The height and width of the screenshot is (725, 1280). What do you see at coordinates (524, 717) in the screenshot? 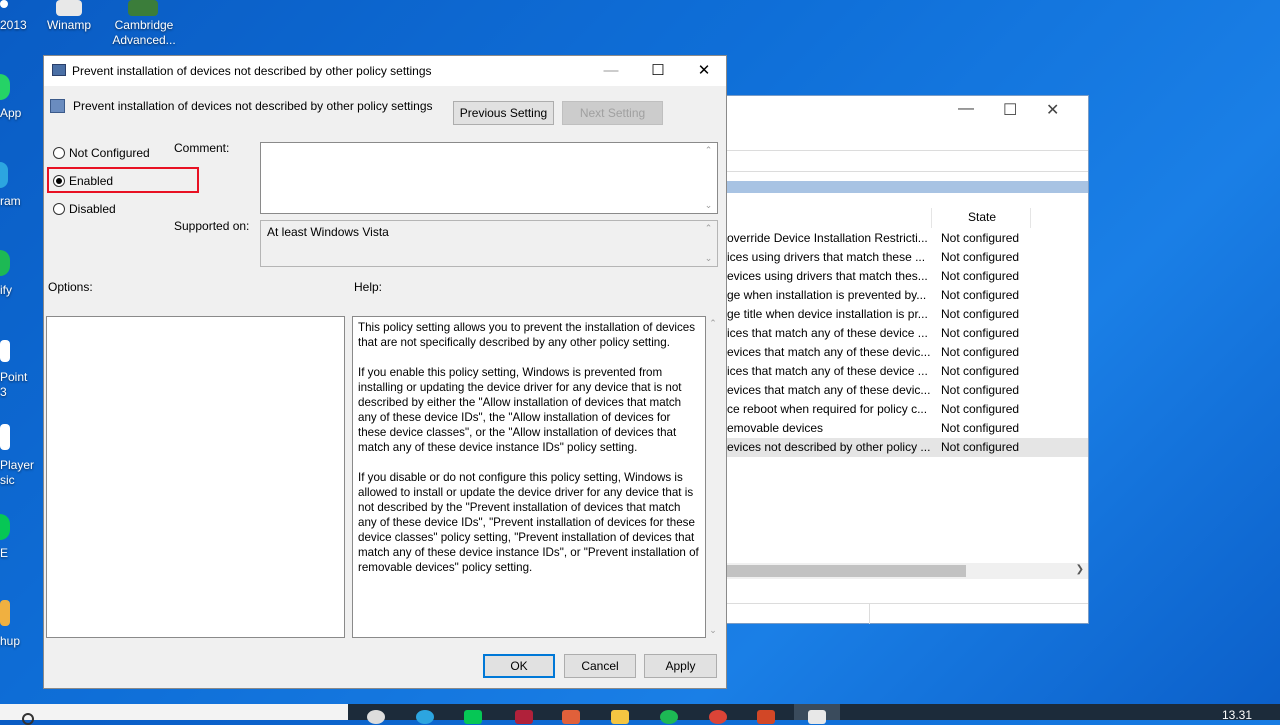
I see `app-icon` at bounding box center [524, 717].